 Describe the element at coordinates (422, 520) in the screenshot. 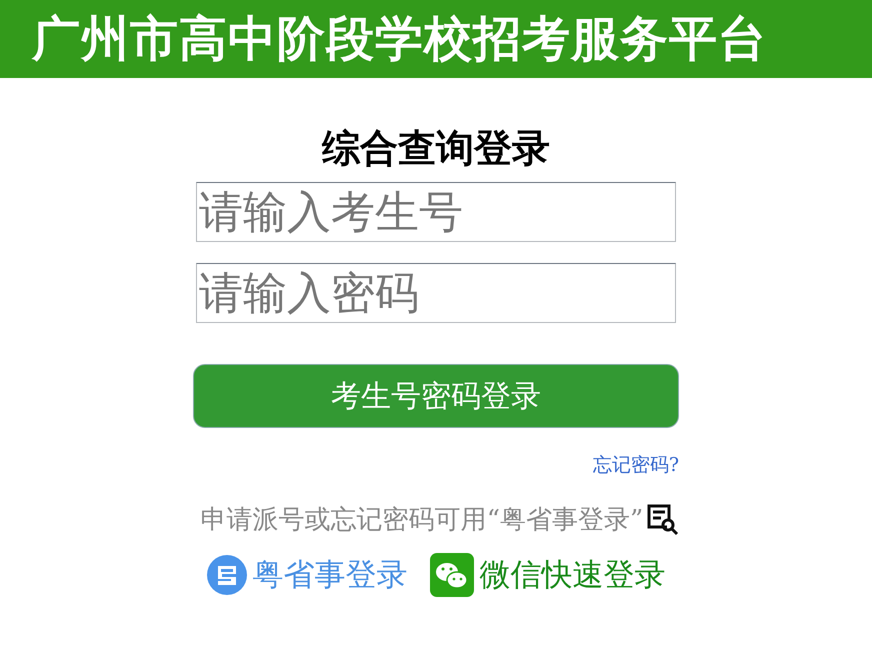

I see `hint-text: 申请派号或忘记密码可用“粤省事登录”` at that location.